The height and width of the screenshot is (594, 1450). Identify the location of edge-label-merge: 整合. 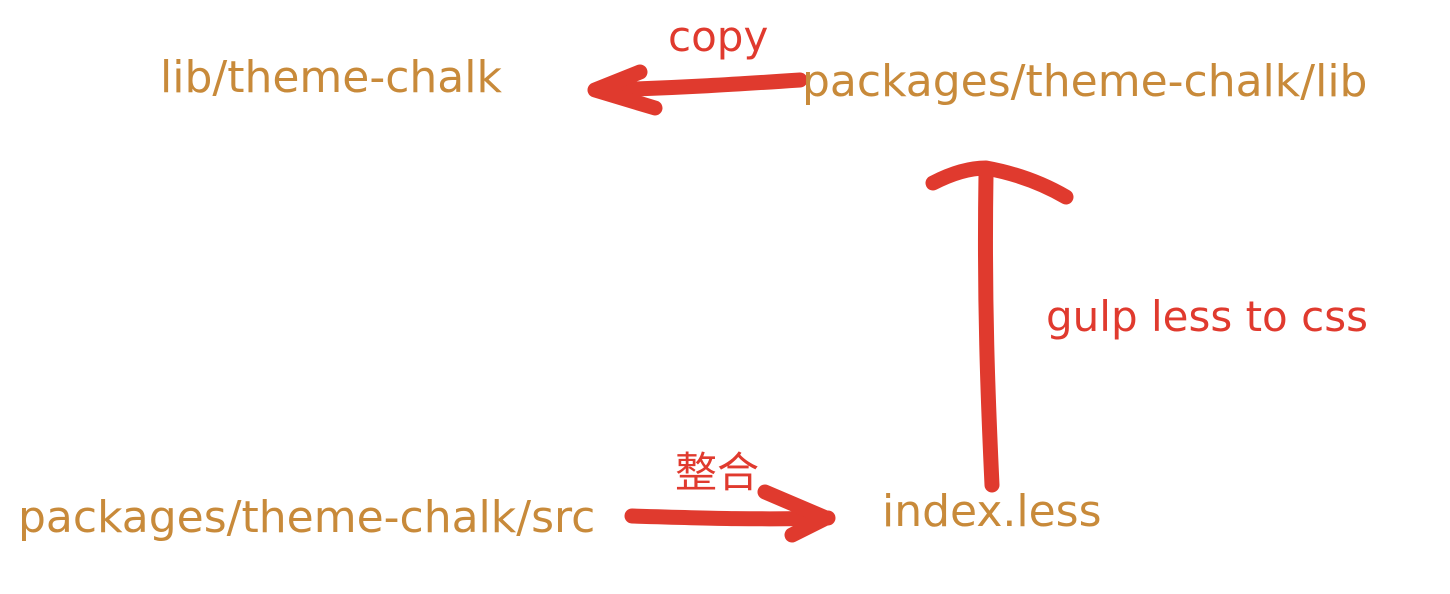
(717, 472).